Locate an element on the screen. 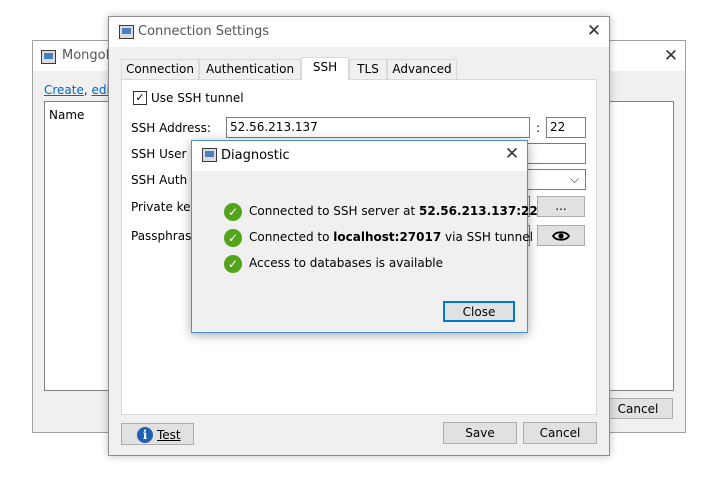 The width and height of the screenshot is (717, 503). use-ssh-label: Use SSH tunnel is located at coordinates (197, 98).